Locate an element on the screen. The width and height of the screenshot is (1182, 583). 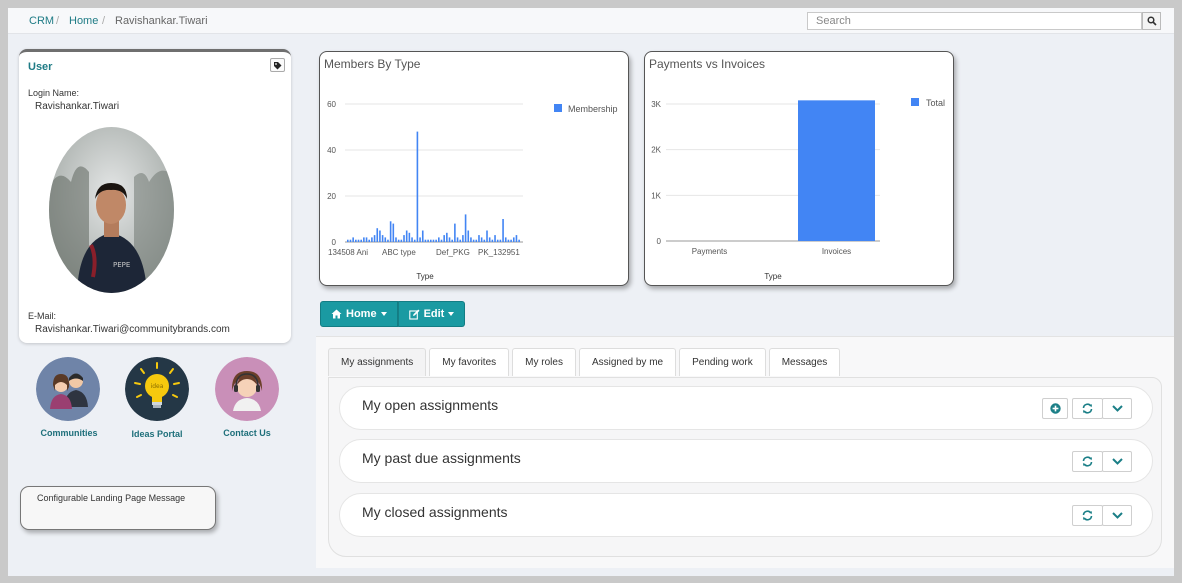
y-tick-label: 0 is located at coordinates (334, 242).